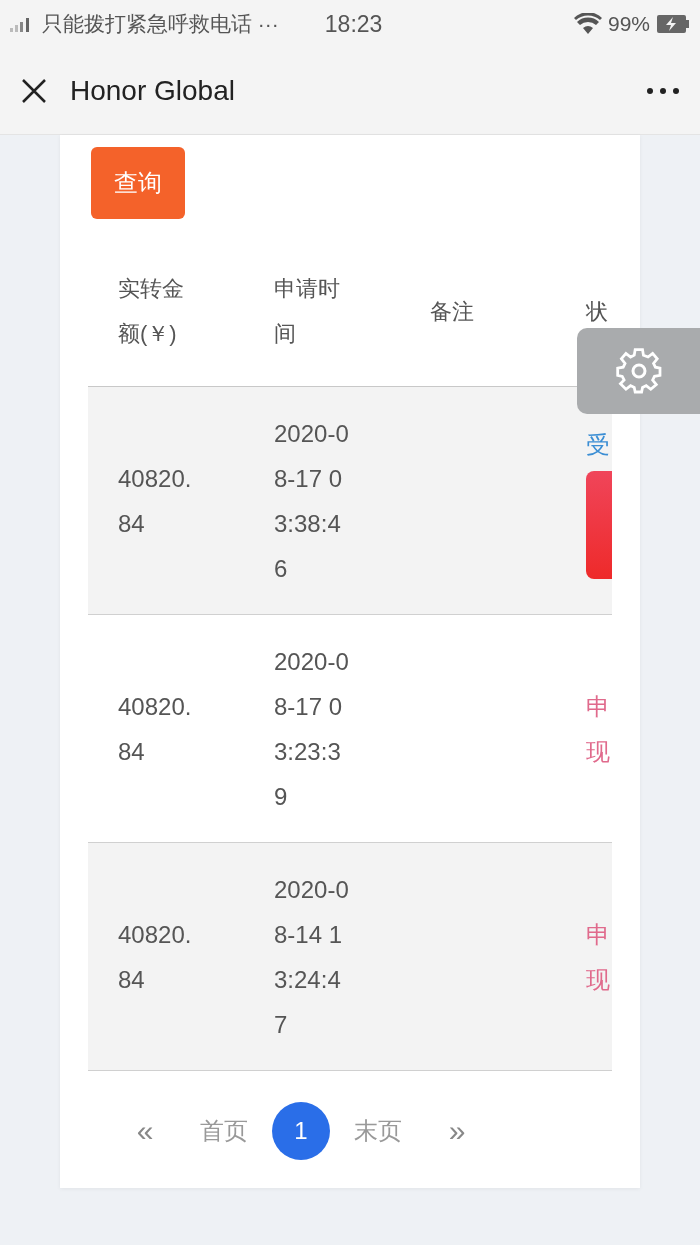 The height and width of the screenshot is (1245, 700). Describe the element at coordinates (312, 957) in the screenshot. I see `time-cell-text: 2020-08-14 13:24:47` at that location.